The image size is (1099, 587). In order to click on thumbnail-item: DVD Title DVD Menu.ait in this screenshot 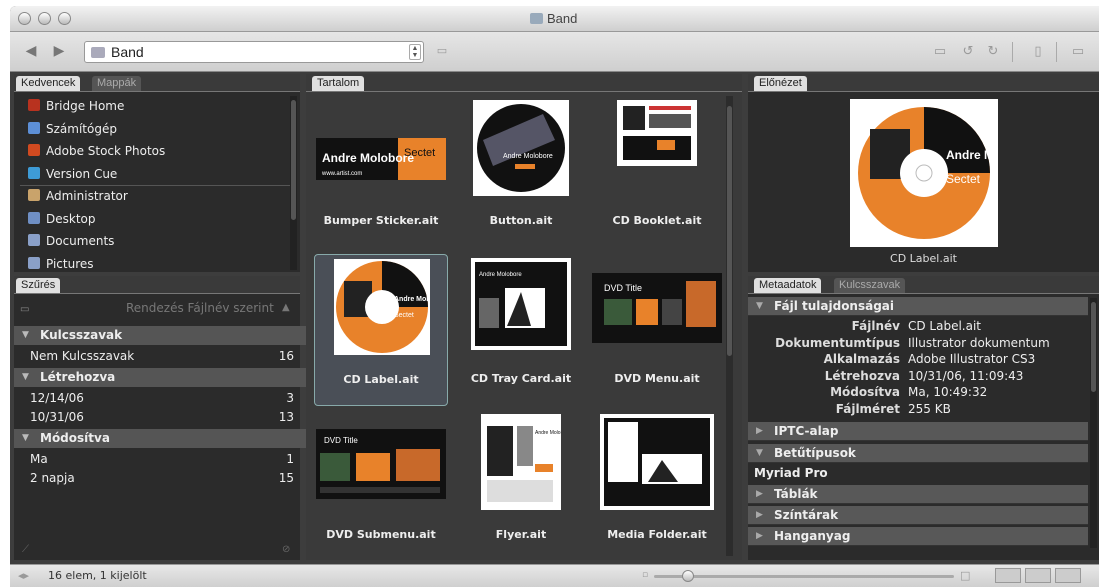, I will do `click(657, 330)`.